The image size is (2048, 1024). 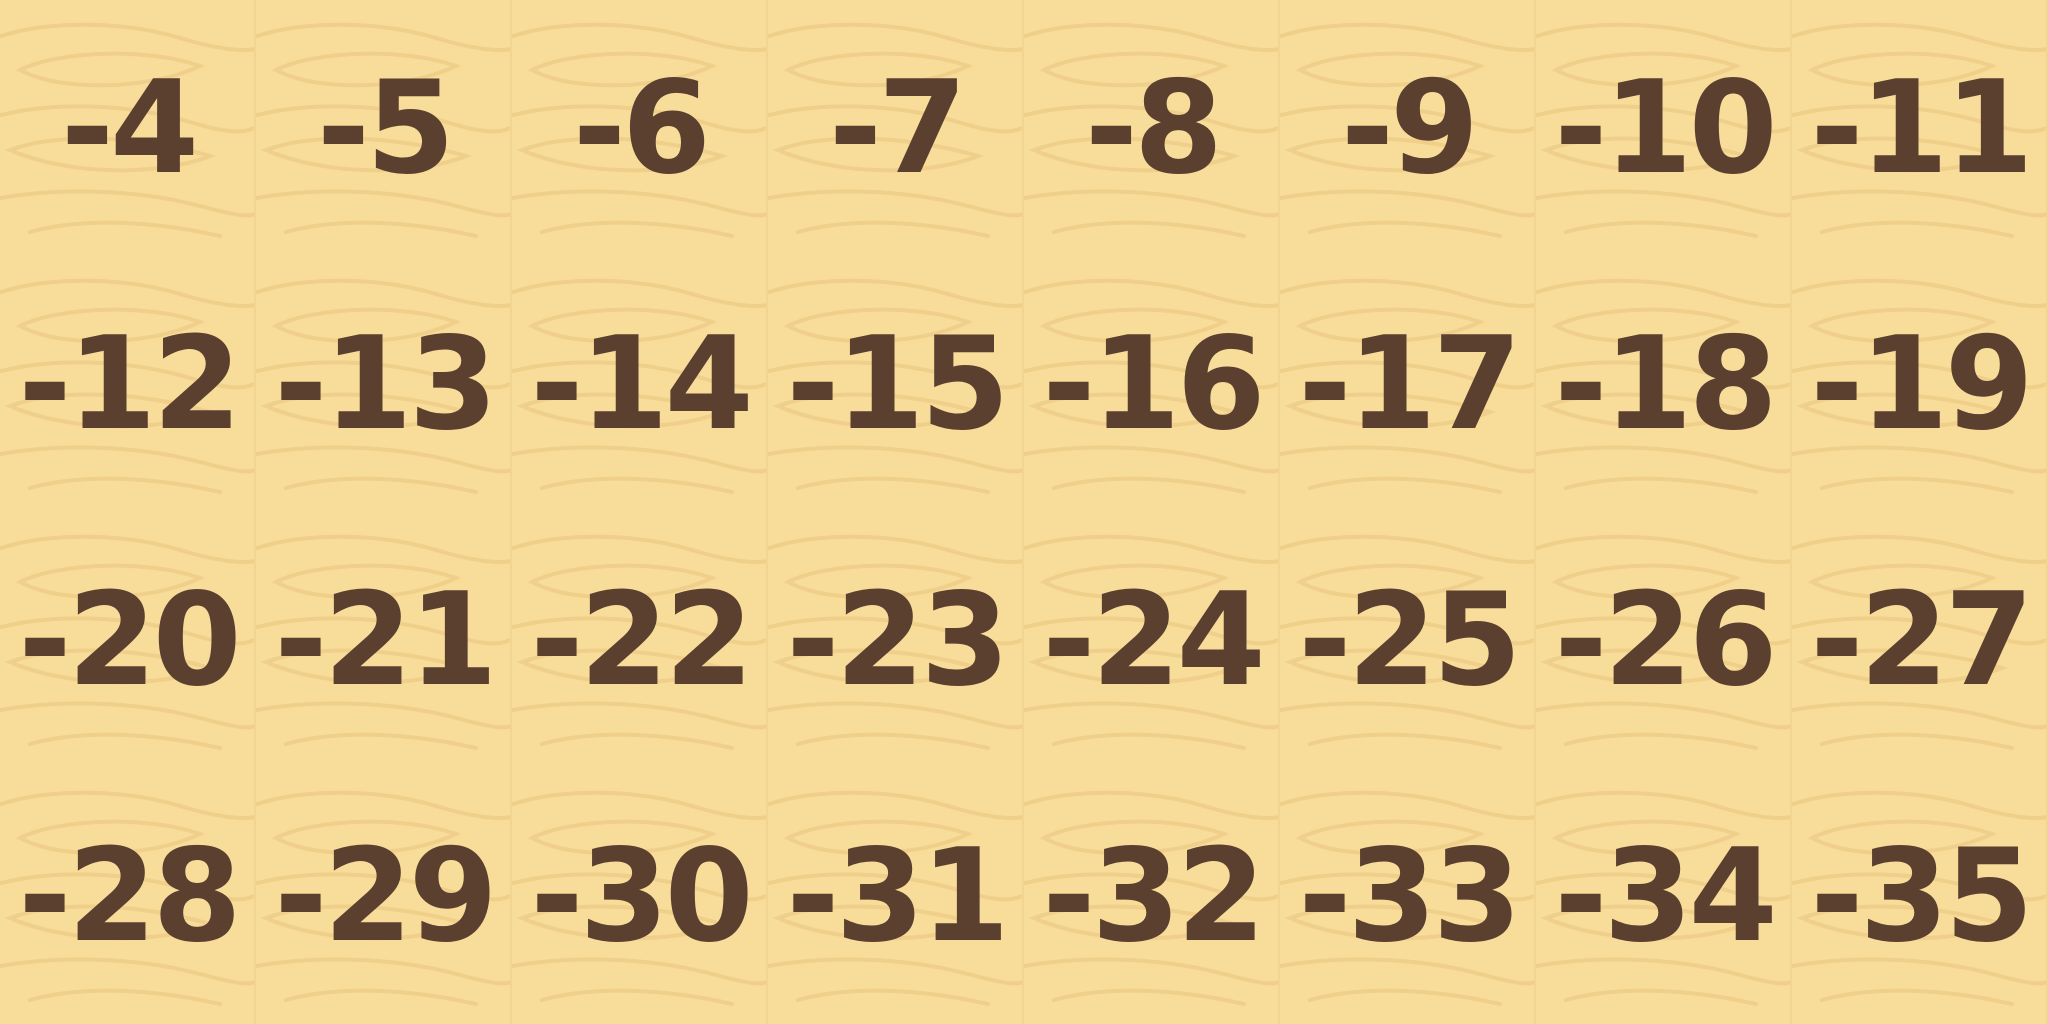 I want to click on tile-number-label: -26, so click(x=1665, y=640).